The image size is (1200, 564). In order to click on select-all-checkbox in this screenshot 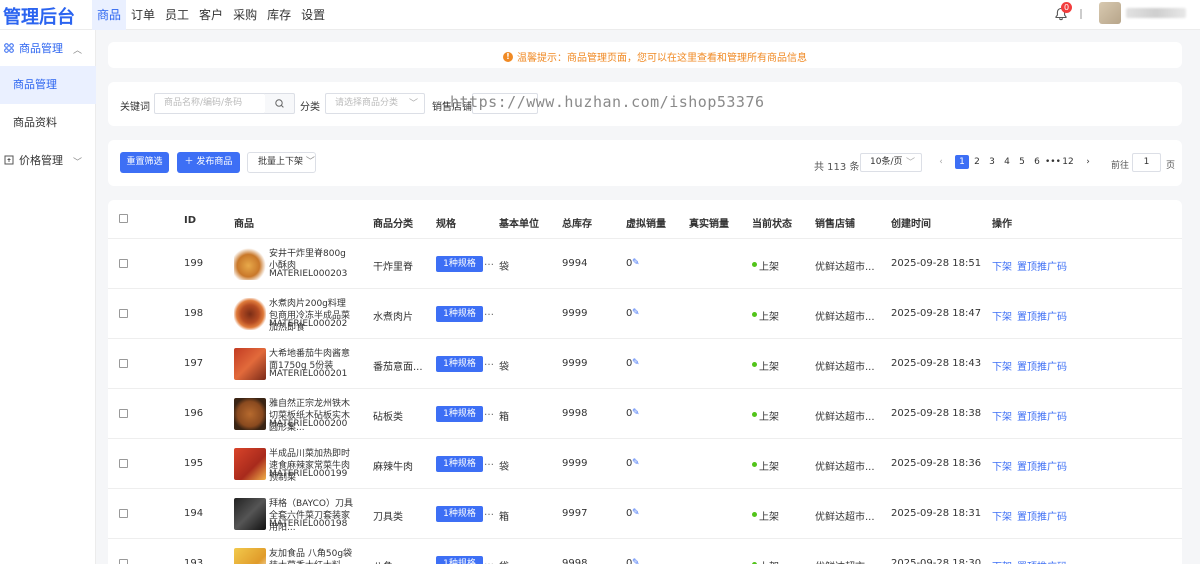, I will do `click(123, 218)`.